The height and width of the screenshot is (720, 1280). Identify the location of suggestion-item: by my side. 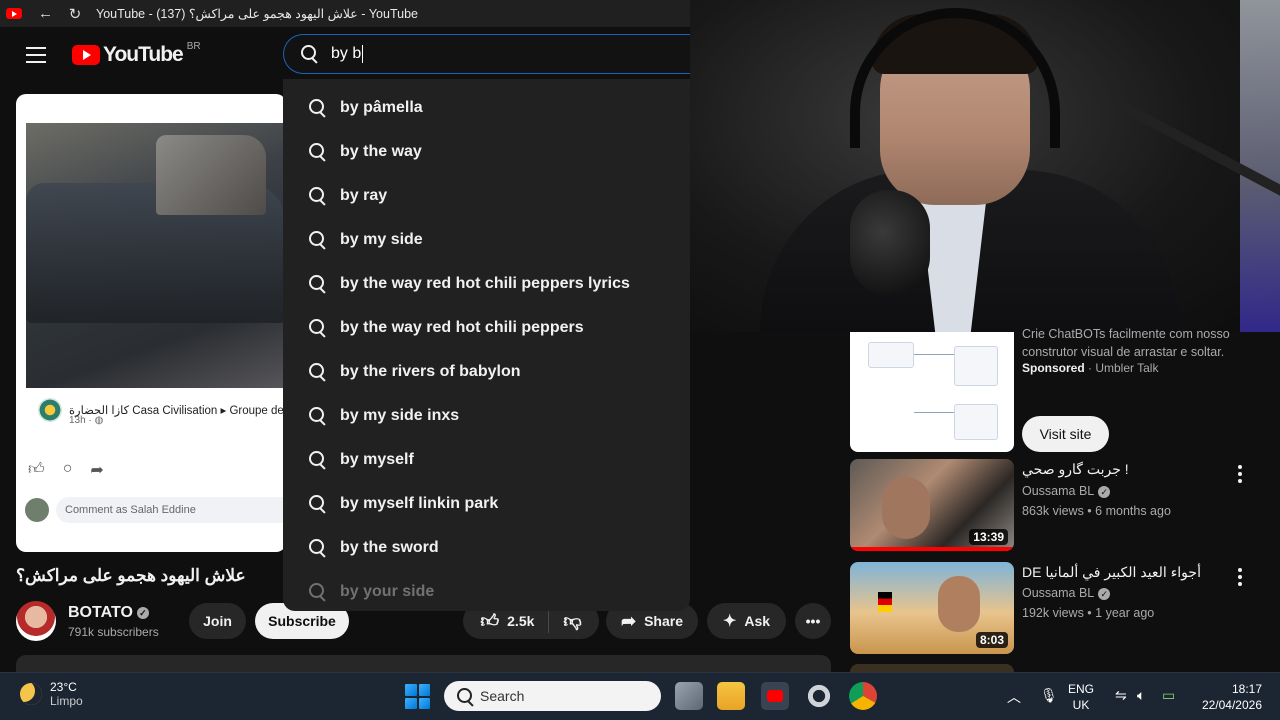
(486, 240).